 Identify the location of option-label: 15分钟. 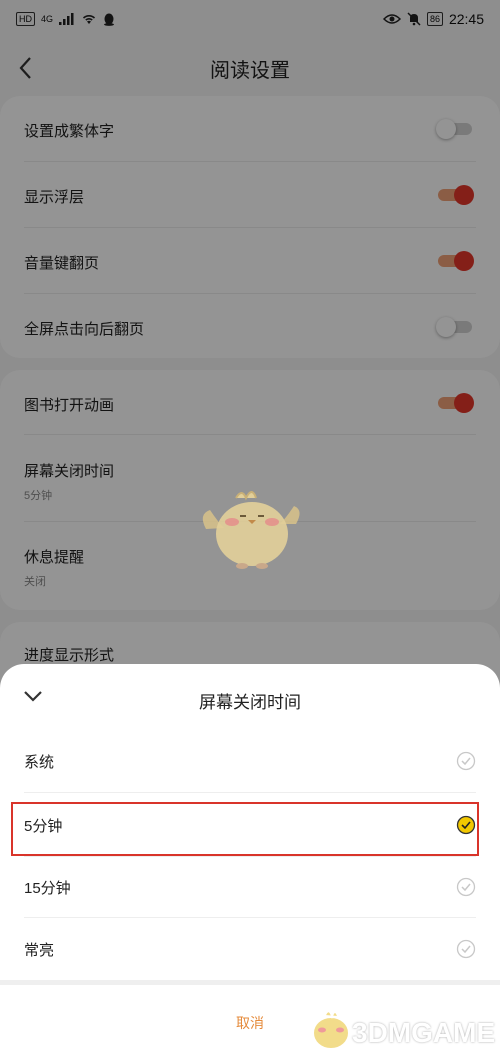
(47, 888).